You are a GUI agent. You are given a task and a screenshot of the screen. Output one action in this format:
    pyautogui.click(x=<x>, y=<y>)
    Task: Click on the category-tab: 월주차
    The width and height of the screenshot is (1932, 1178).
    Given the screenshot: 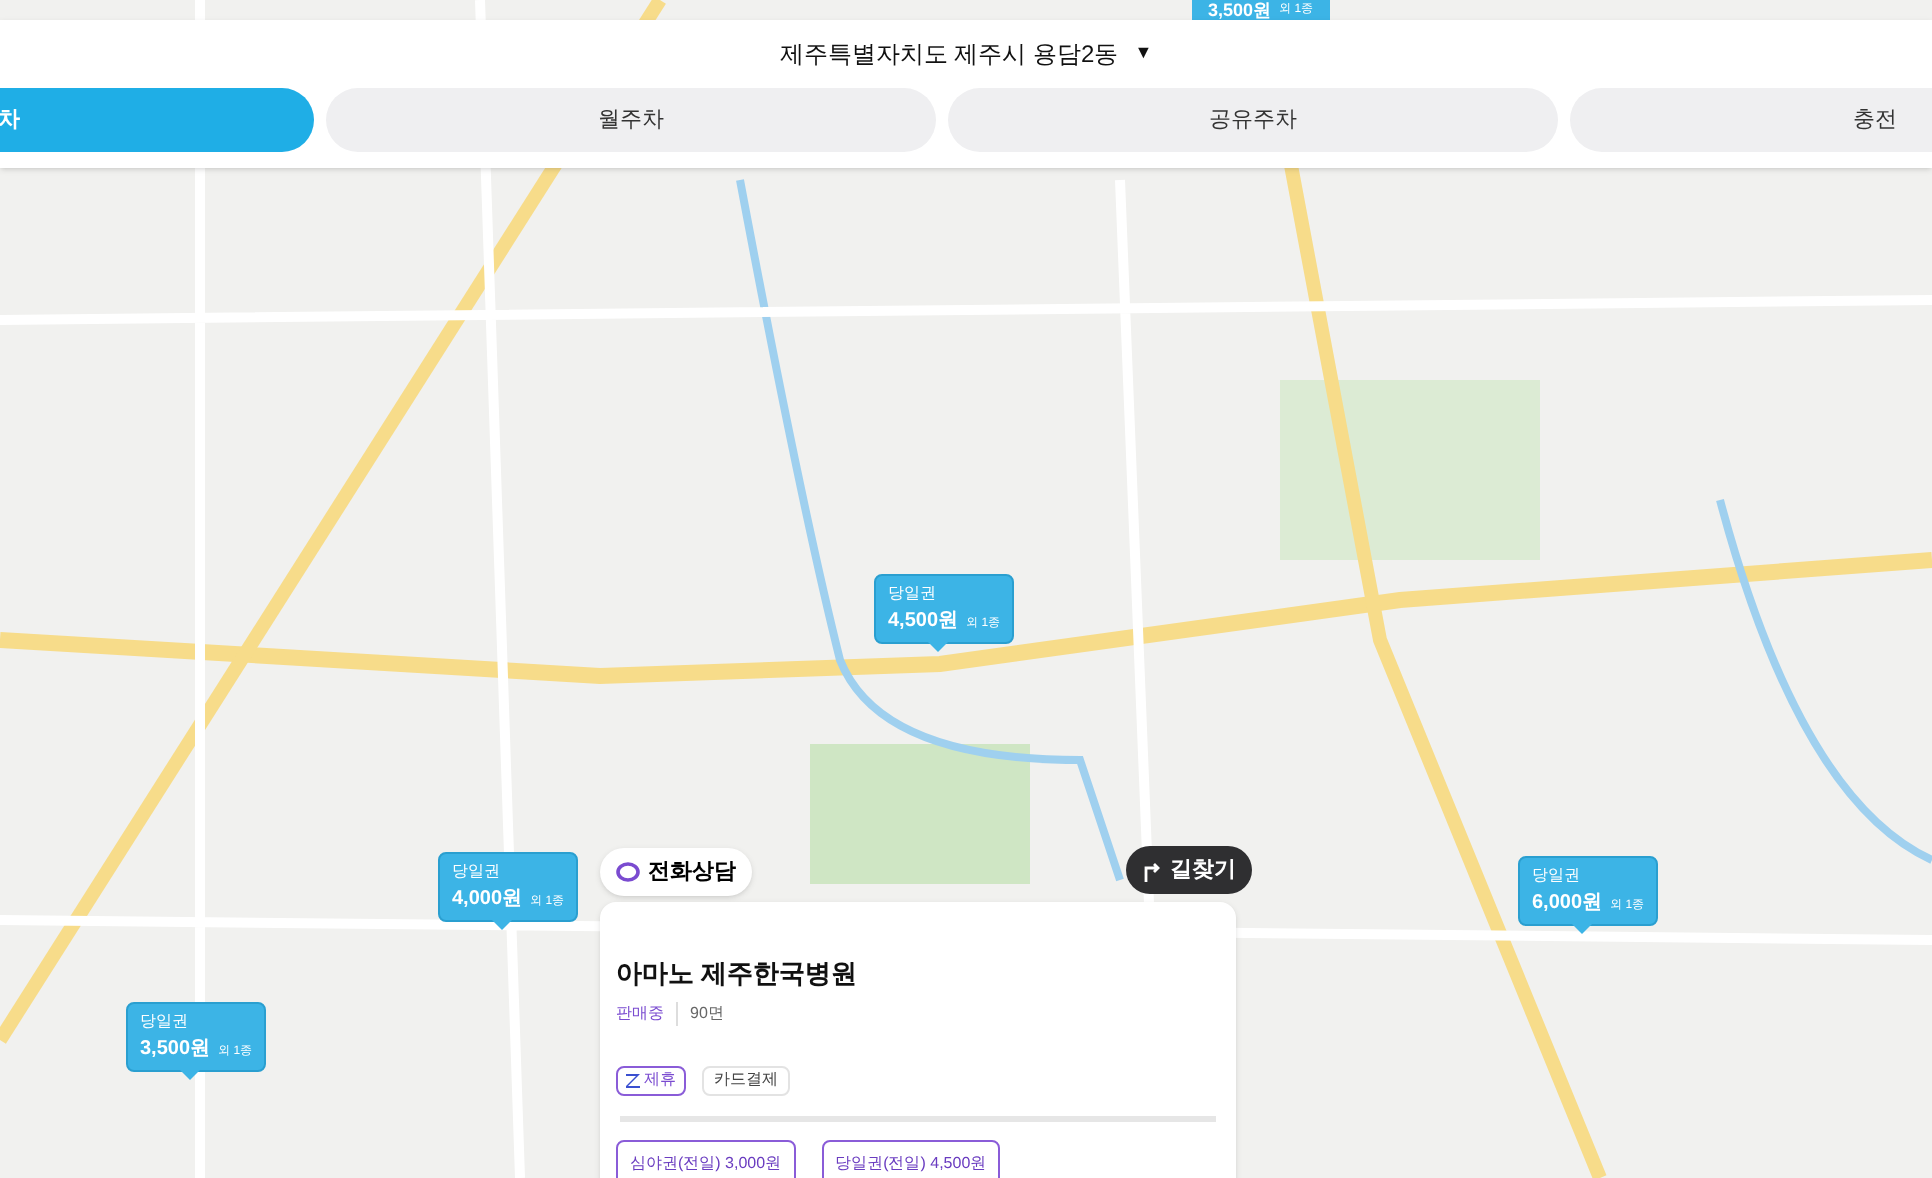 What is the action you would take?
    pyautogui.click(x=631, y=120)
    